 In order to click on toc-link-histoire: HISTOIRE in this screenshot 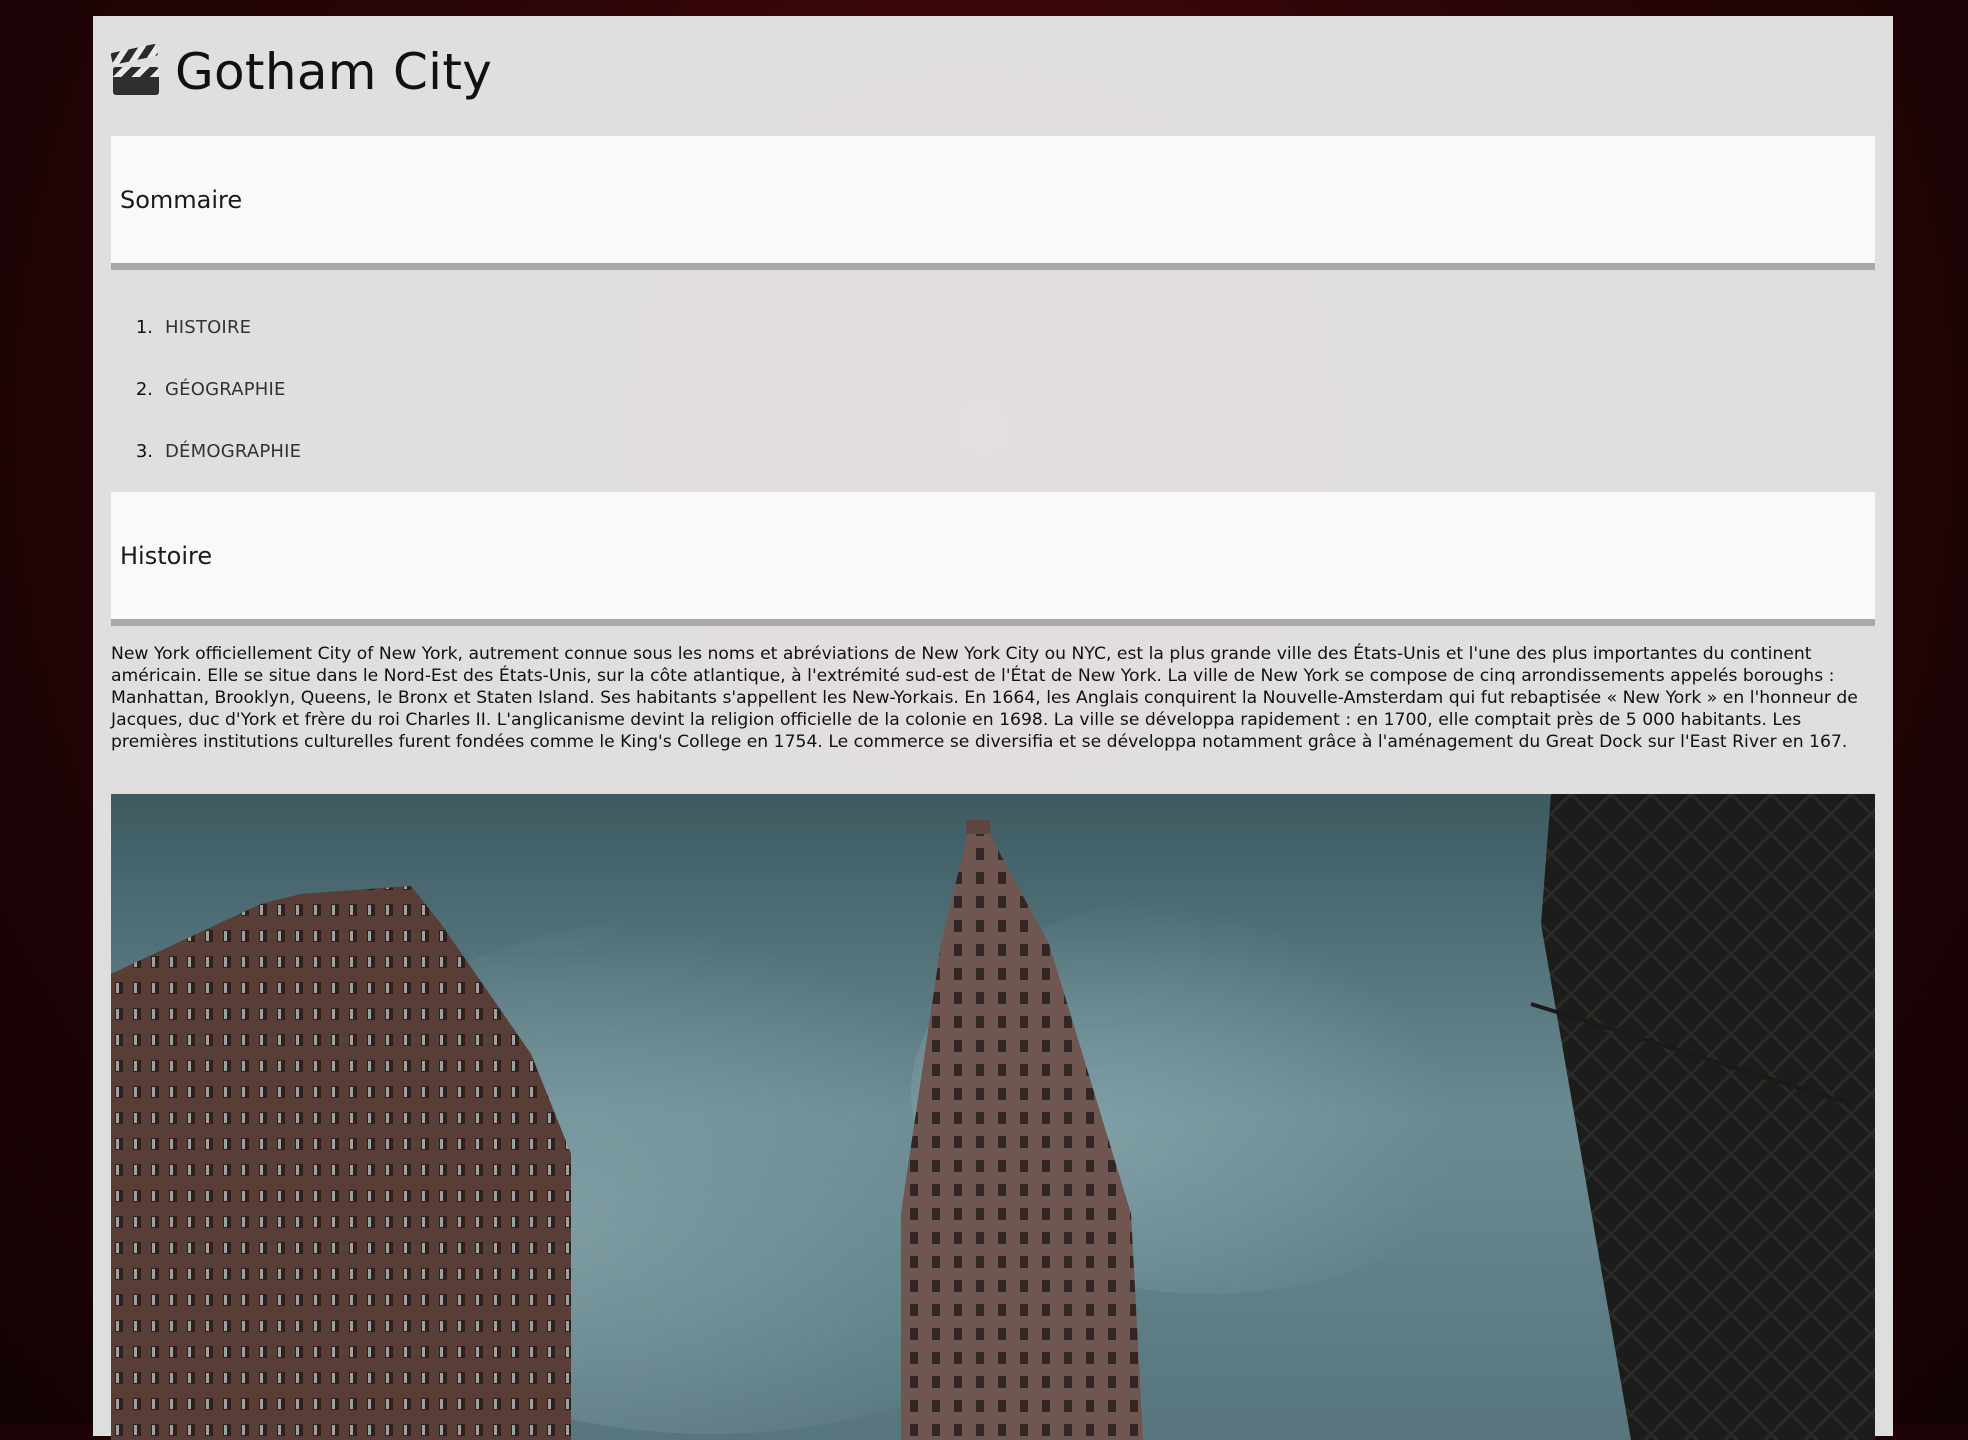, I will do `click(208, 327)`.